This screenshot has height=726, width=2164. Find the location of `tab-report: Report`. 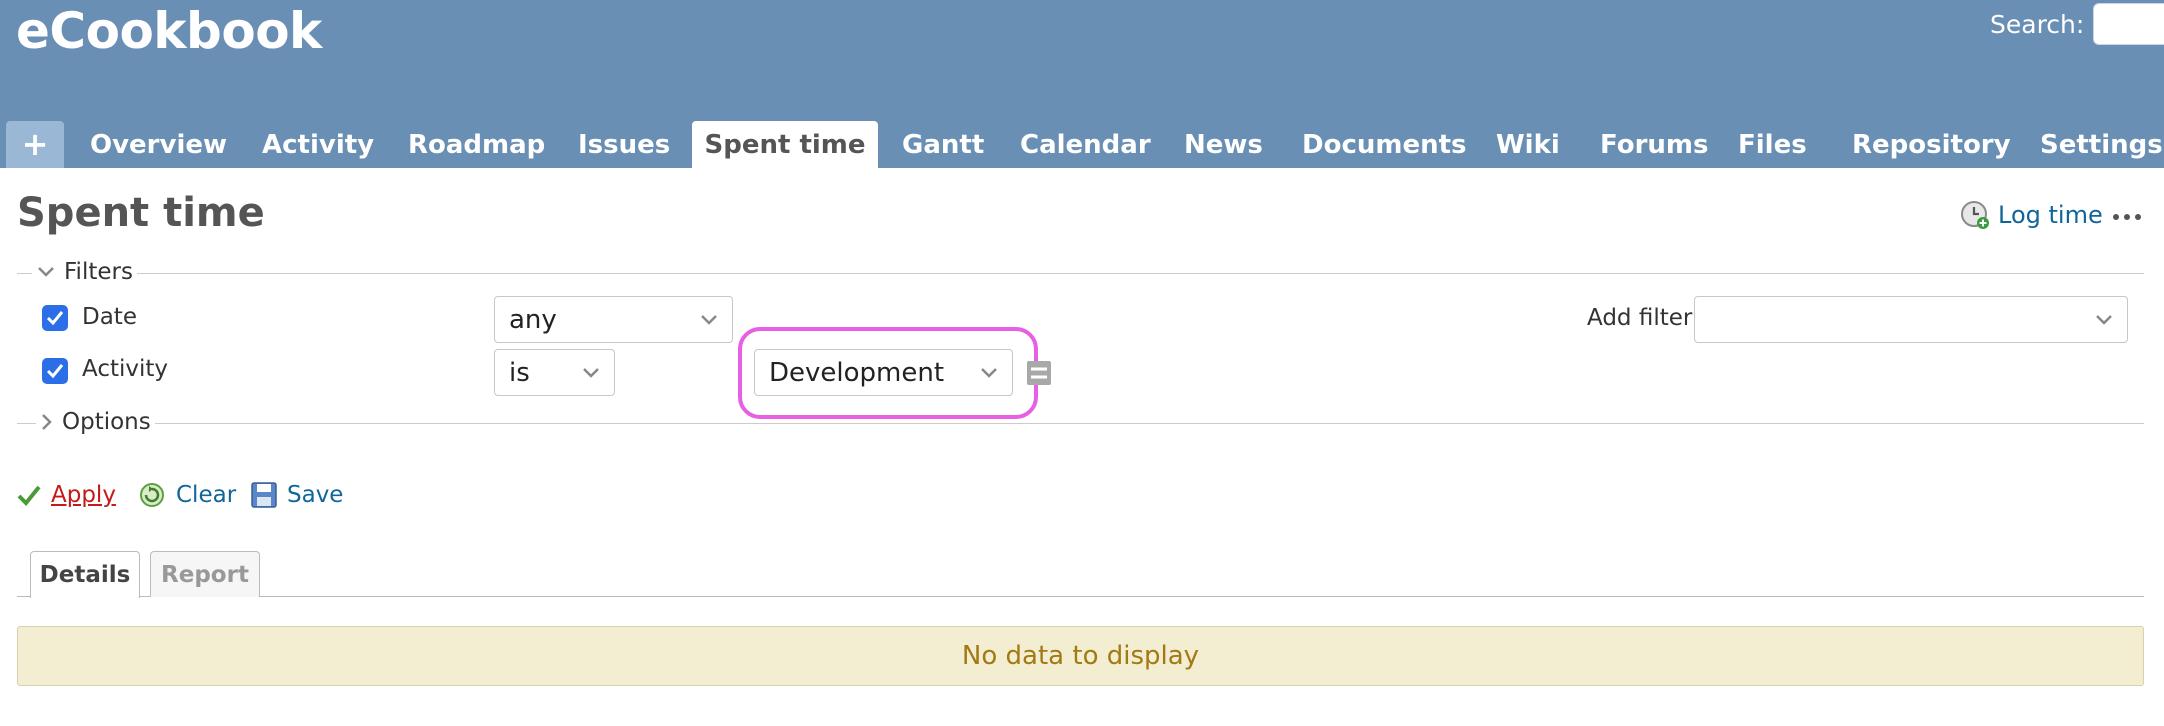

tab-report: Report is located at coordinates (205, 574).